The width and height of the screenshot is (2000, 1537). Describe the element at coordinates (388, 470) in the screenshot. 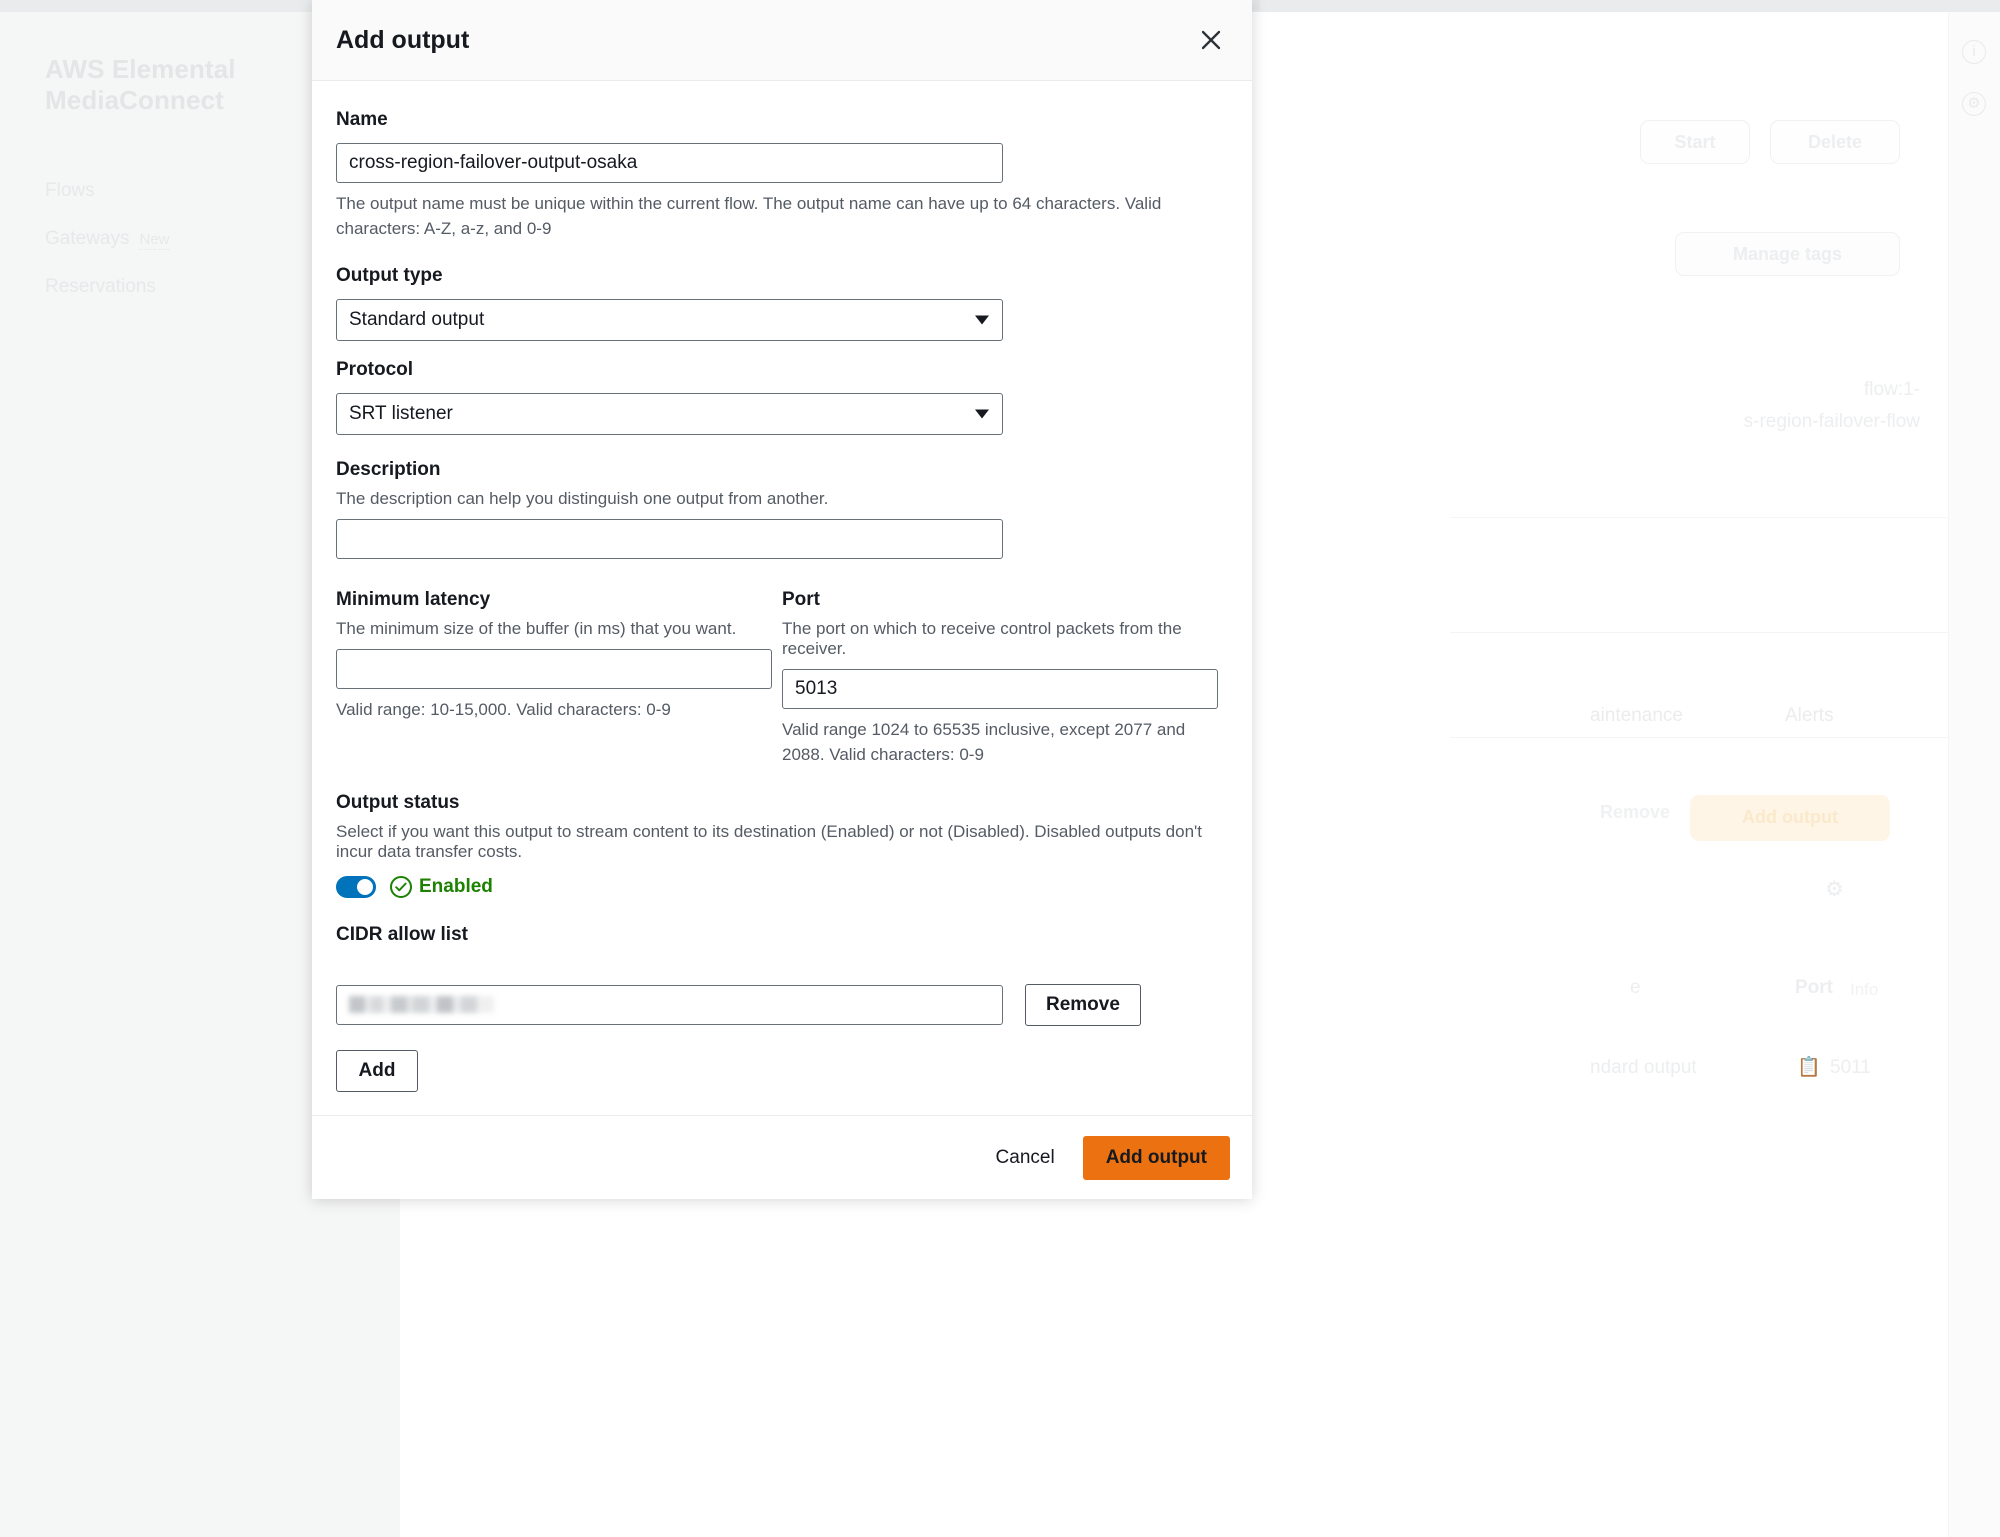

I see `description-label: Description` at that location.